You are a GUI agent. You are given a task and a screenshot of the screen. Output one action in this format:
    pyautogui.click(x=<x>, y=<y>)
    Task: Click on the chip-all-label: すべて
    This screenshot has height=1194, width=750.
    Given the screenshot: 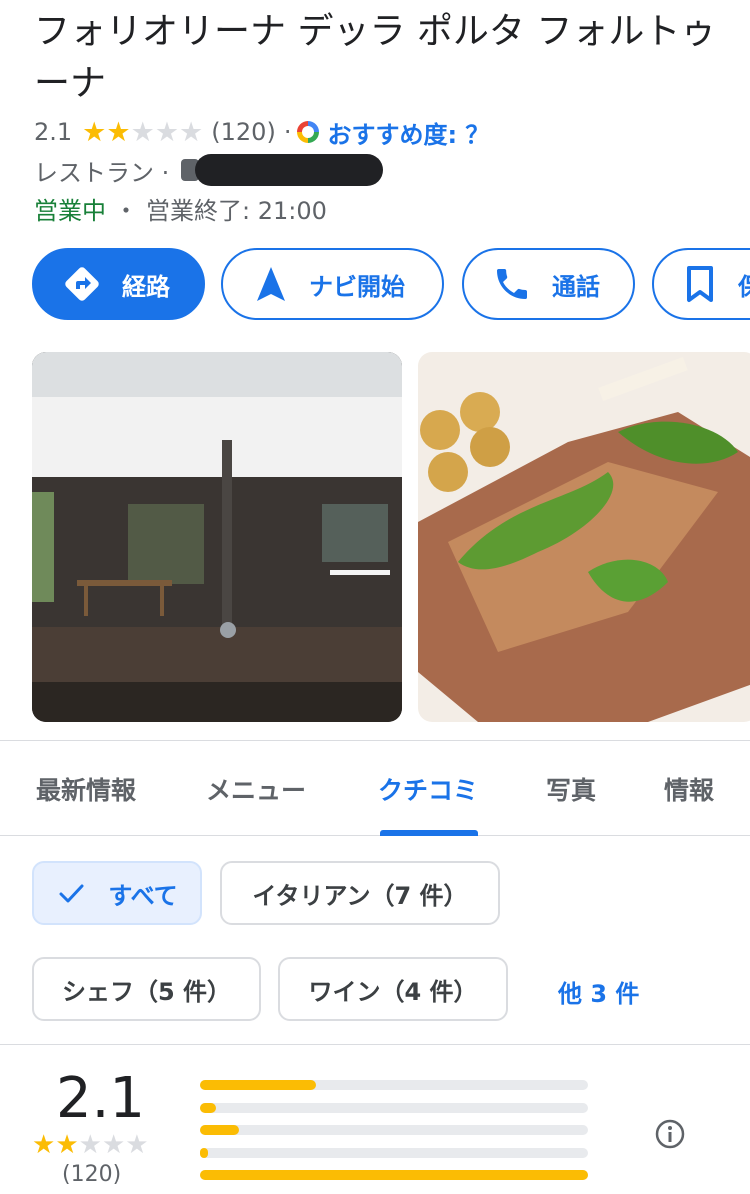 What is the action you would take?
    pyautogui.click(x=143, y=895)
    